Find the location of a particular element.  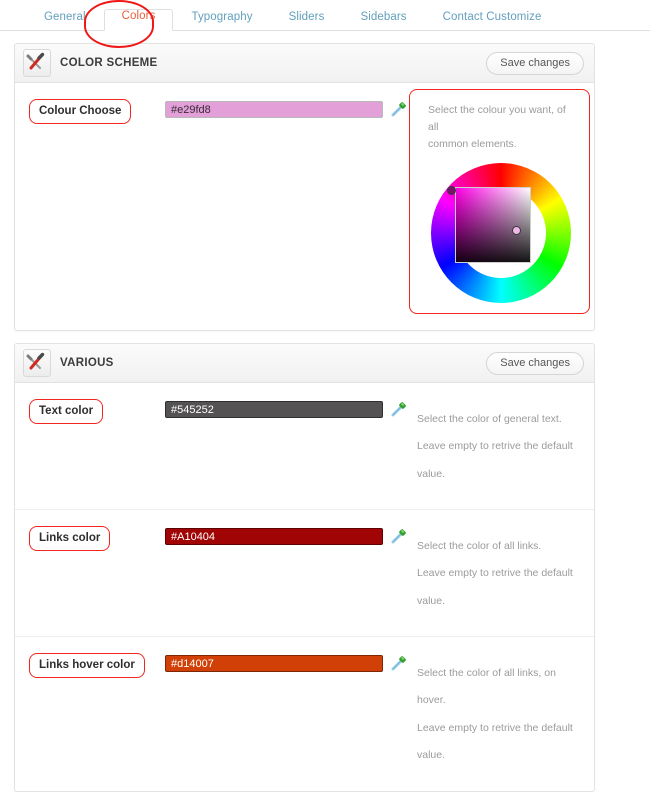

description-line-1: Select the color of all links. is located at coordinates (479, 545).